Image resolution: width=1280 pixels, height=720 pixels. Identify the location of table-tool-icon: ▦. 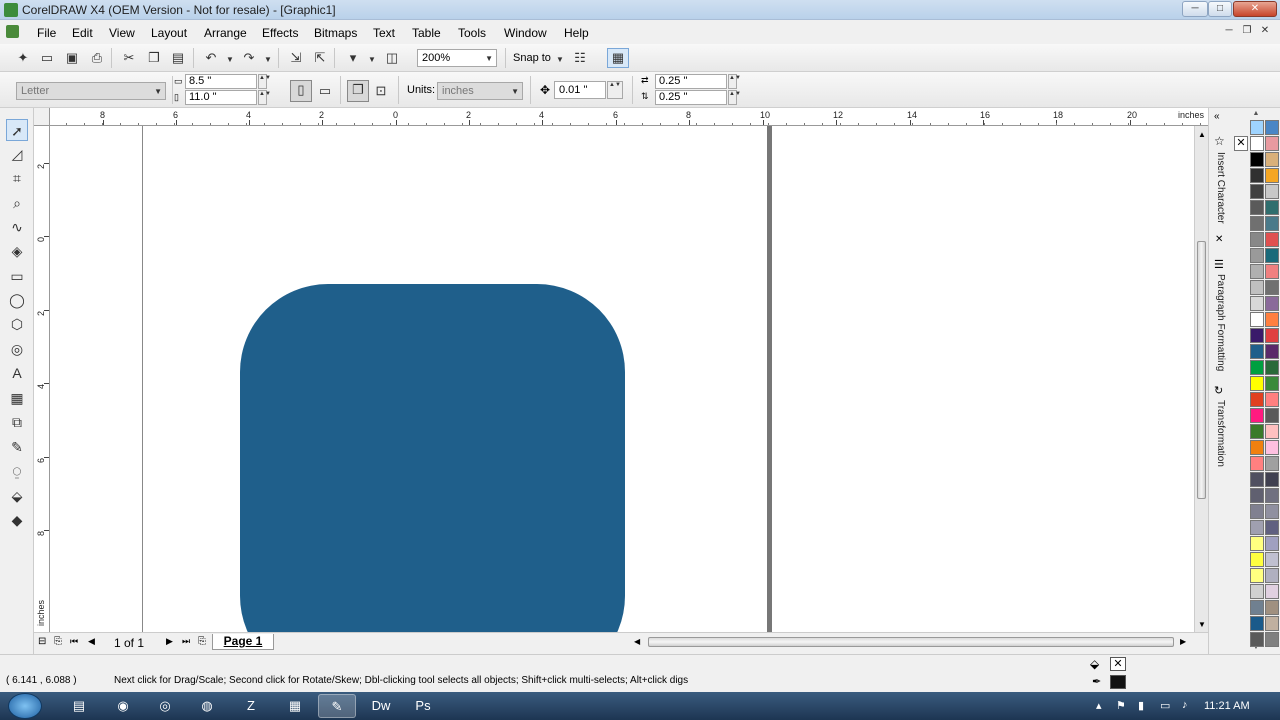
(17, 398).